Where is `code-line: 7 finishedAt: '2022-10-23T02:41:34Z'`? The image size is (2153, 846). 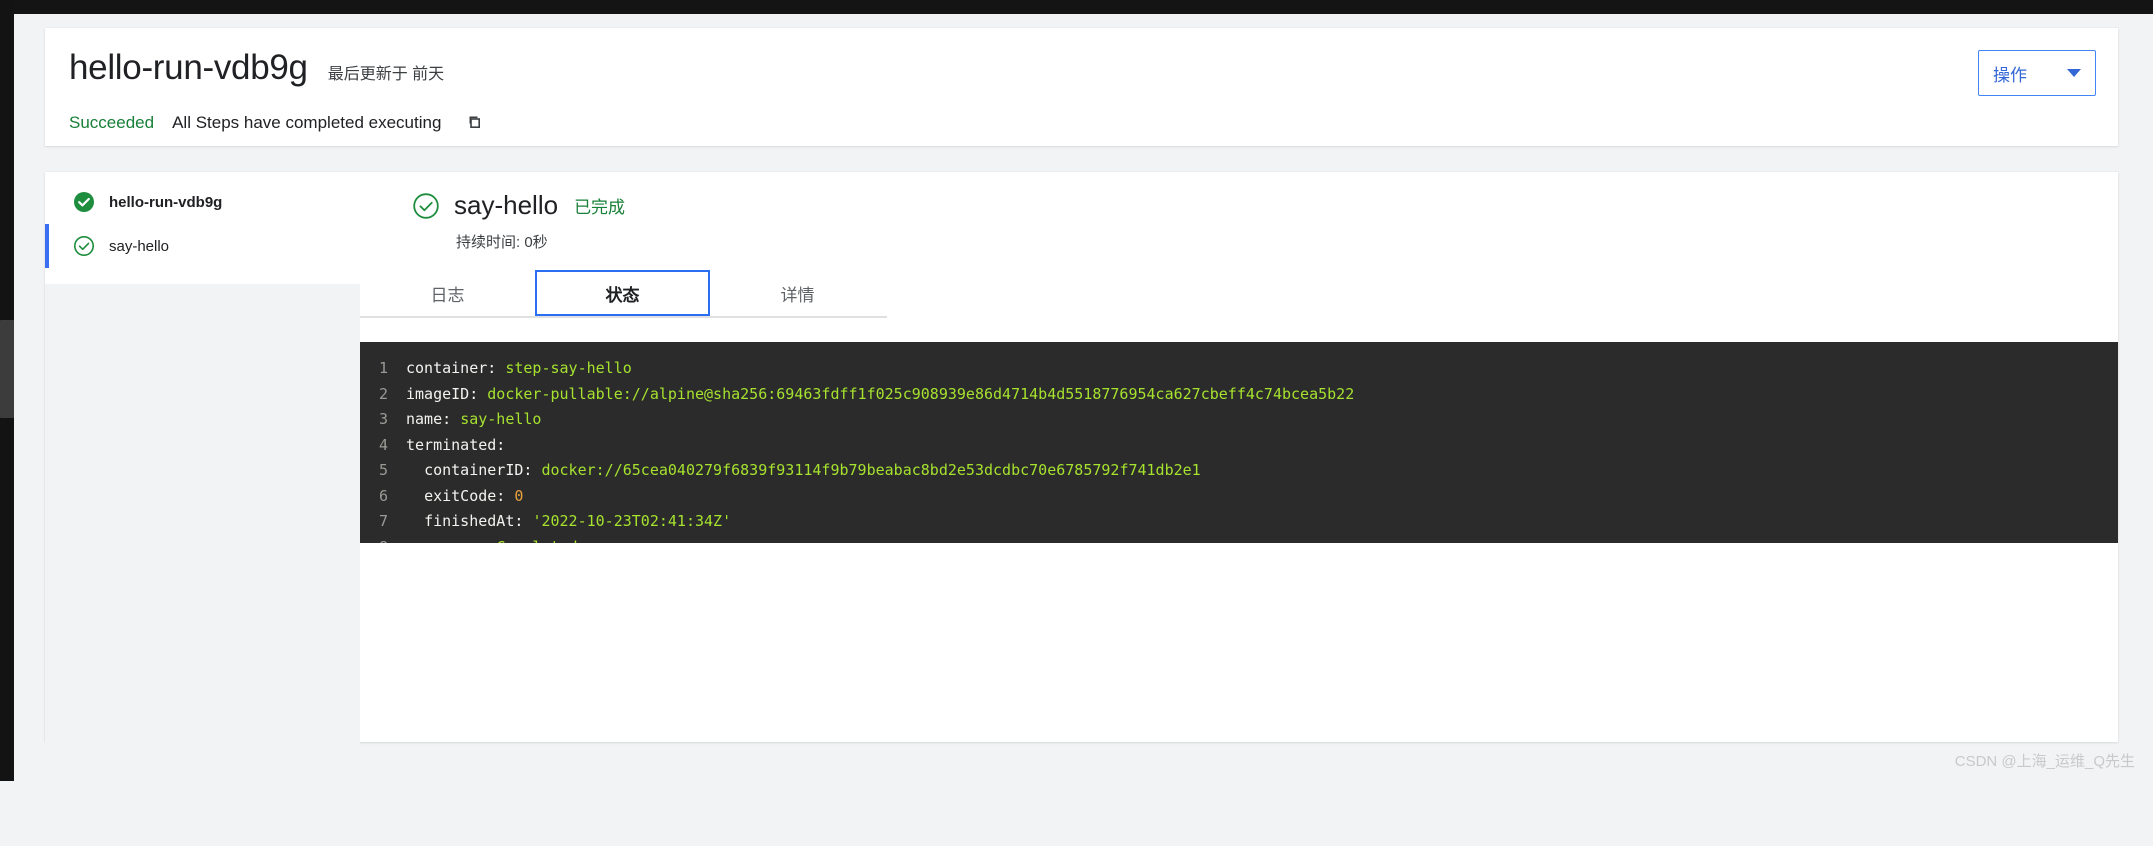 code-line: 7 finishedAt: '2022-10-23T02:41:34Z' is located at coordinates (1239, 522).